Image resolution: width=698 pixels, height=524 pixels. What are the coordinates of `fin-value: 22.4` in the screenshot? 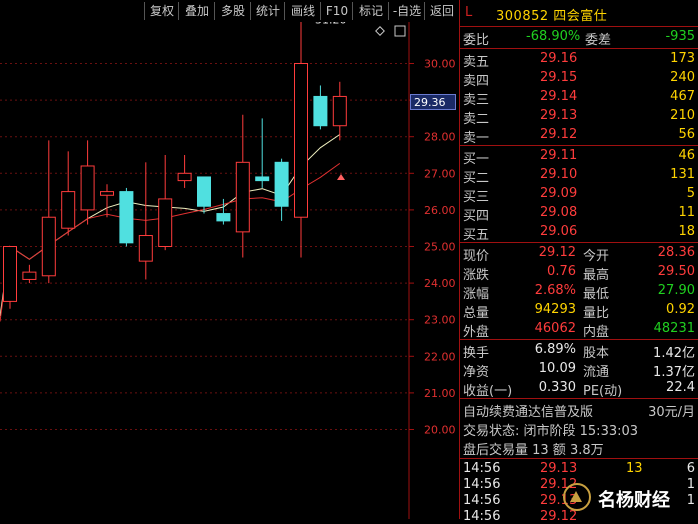 It's located at (680, 387).